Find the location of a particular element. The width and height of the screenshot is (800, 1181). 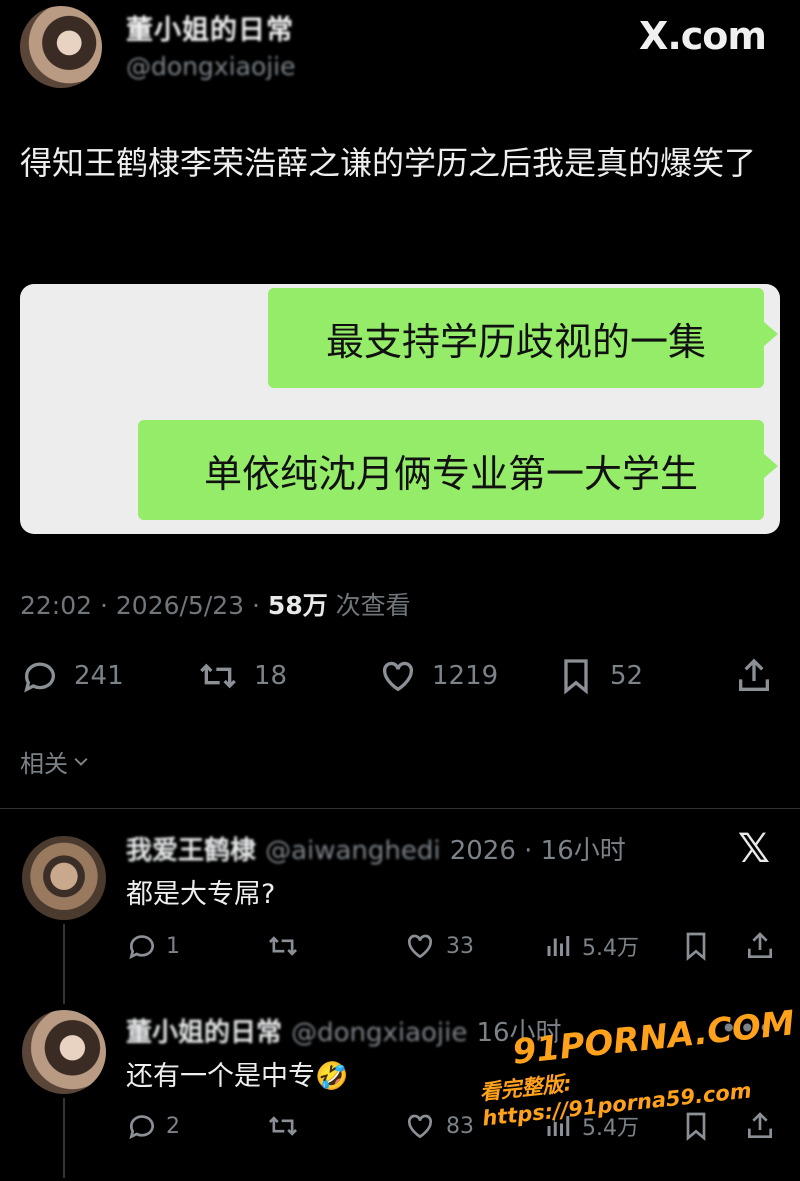

reply-count: 1 is located at coordinates (173, 946).